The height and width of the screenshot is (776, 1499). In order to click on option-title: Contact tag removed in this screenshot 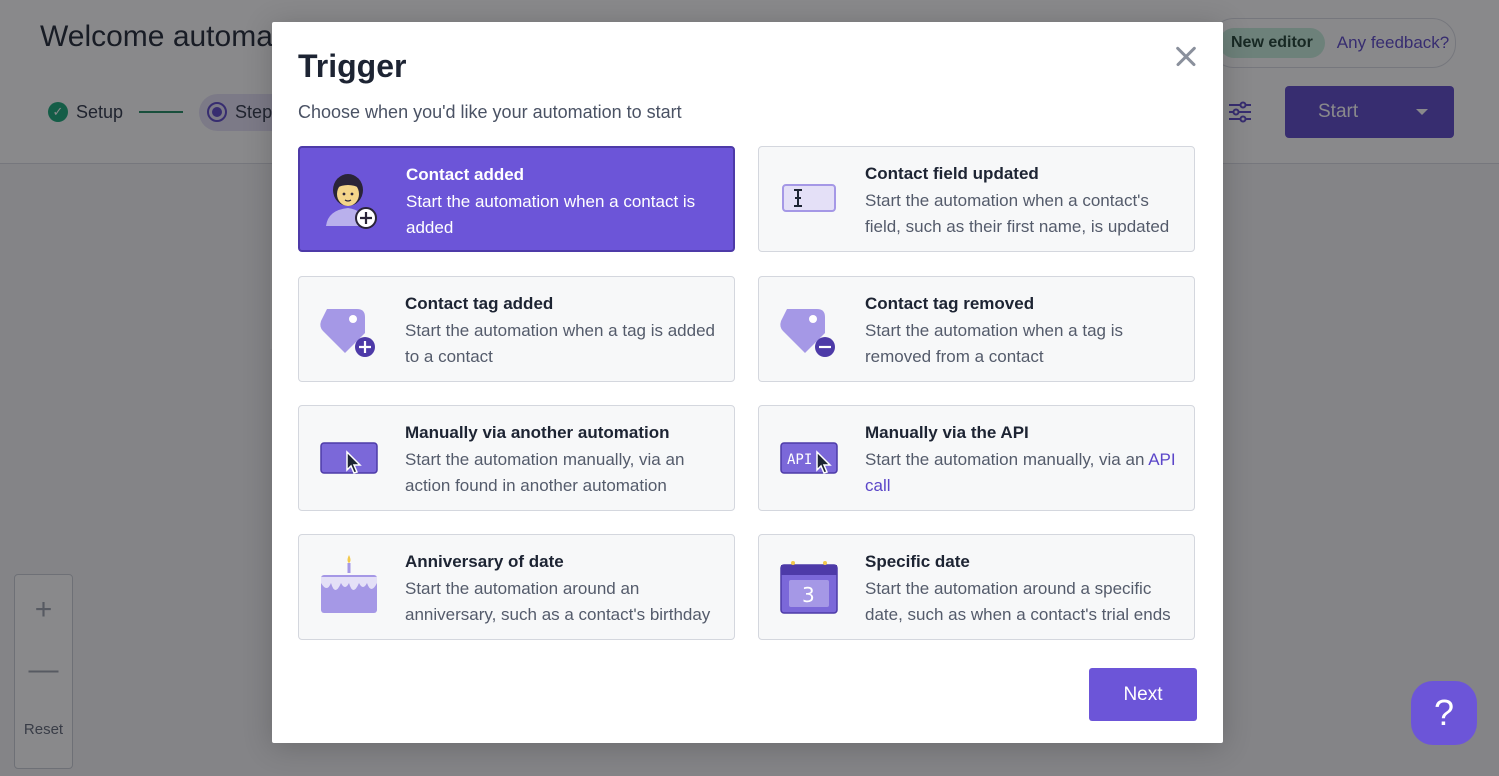, I will do `click(950, 303)`.